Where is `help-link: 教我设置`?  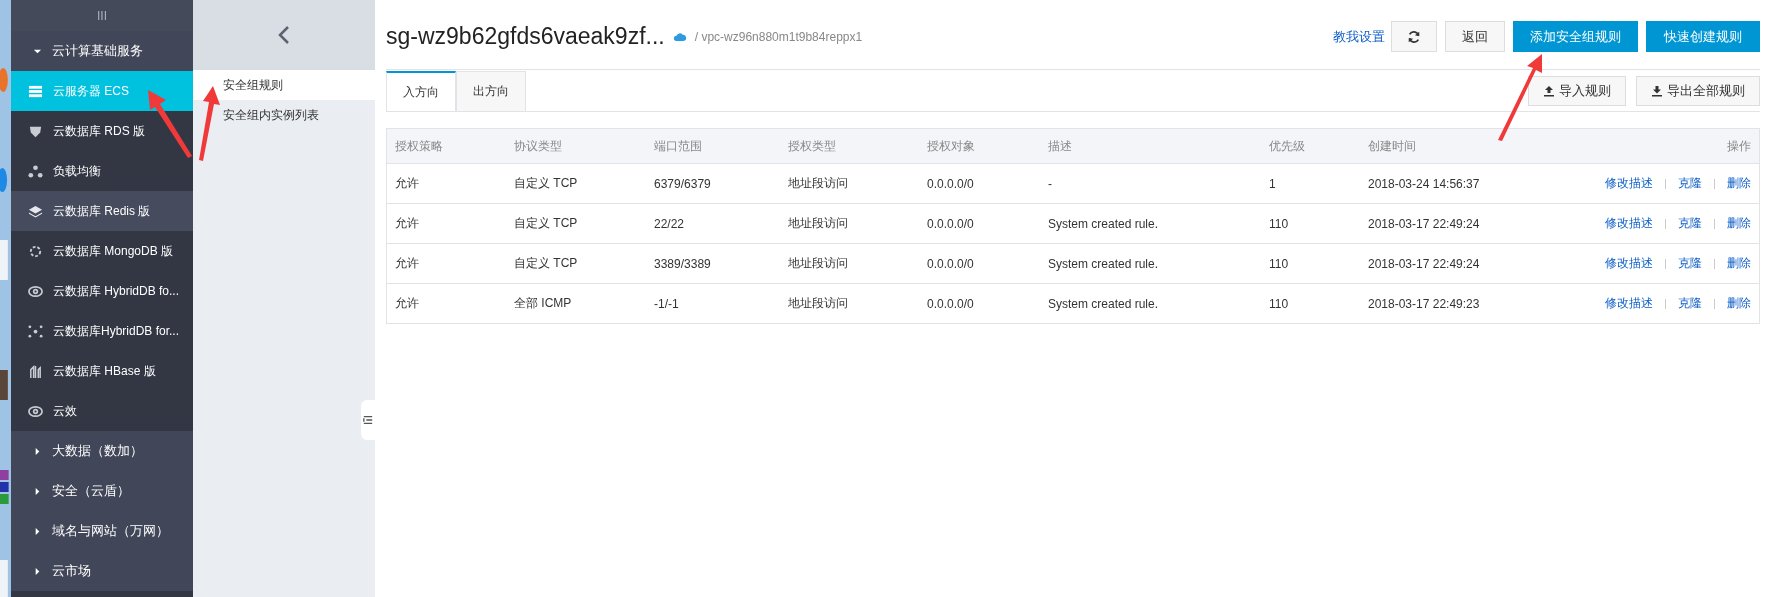
help-link: 教我设置 is located at coordinates (1359, 36).